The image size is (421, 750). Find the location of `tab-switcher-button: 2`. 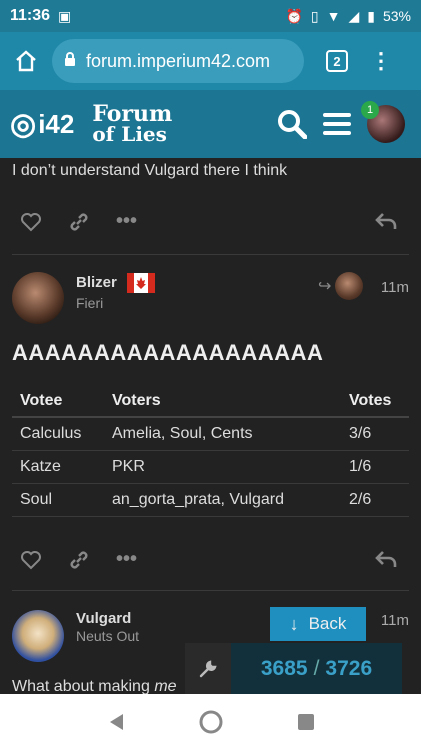

tab-switcher-button: 2 is located at coordinates (337, 61).